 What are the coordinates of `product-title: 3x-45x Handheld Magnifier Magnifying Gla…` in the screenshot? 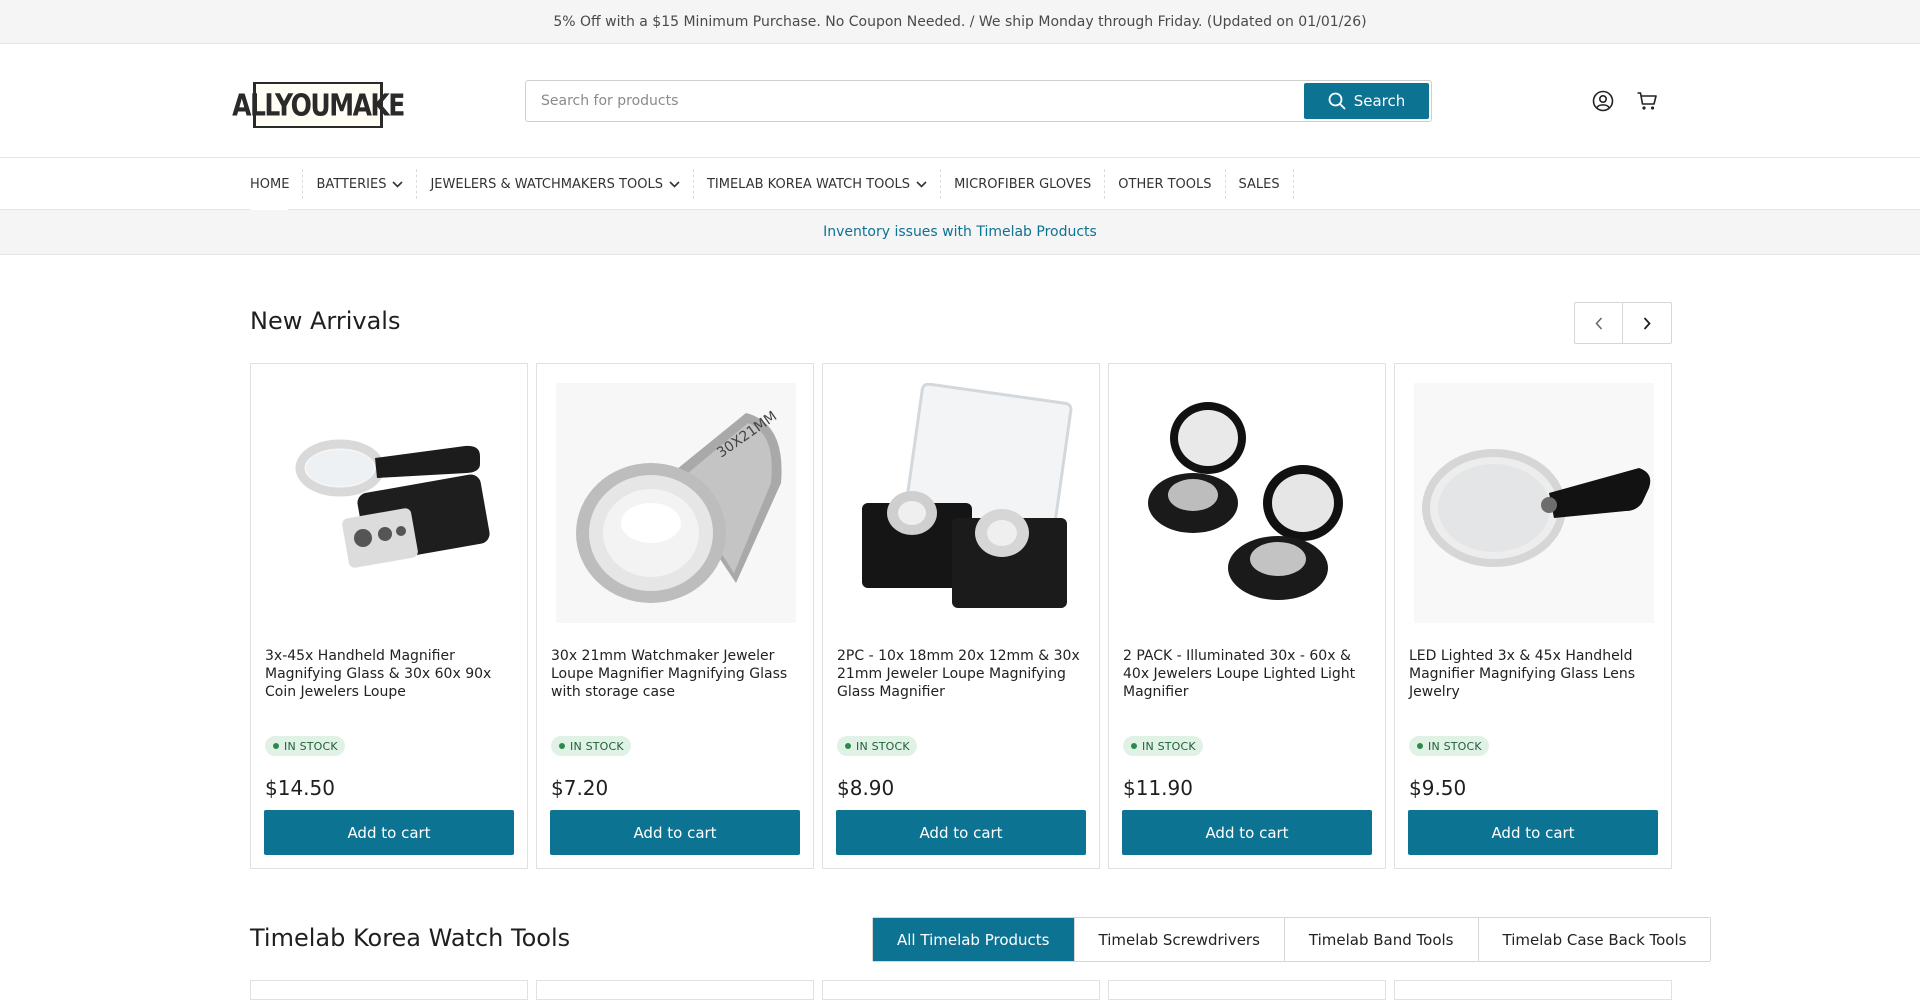 It's located at (390, 674).